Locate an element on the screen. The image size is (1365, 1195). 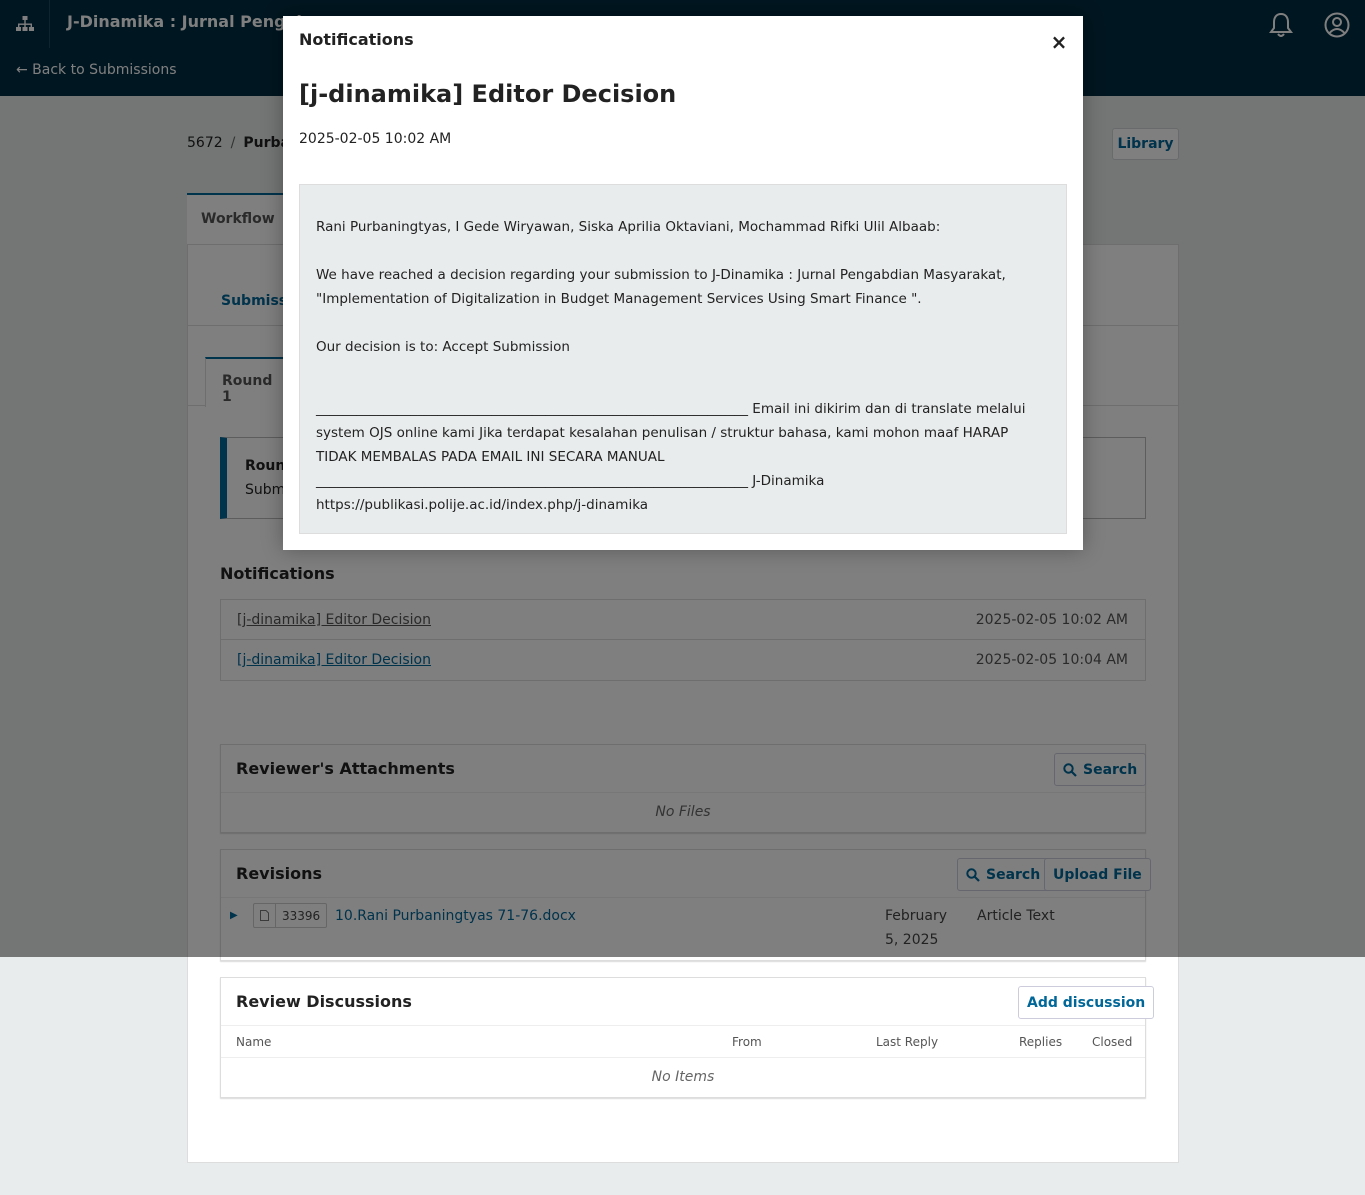
close-icon: × is located at coordinates (1059, 42).